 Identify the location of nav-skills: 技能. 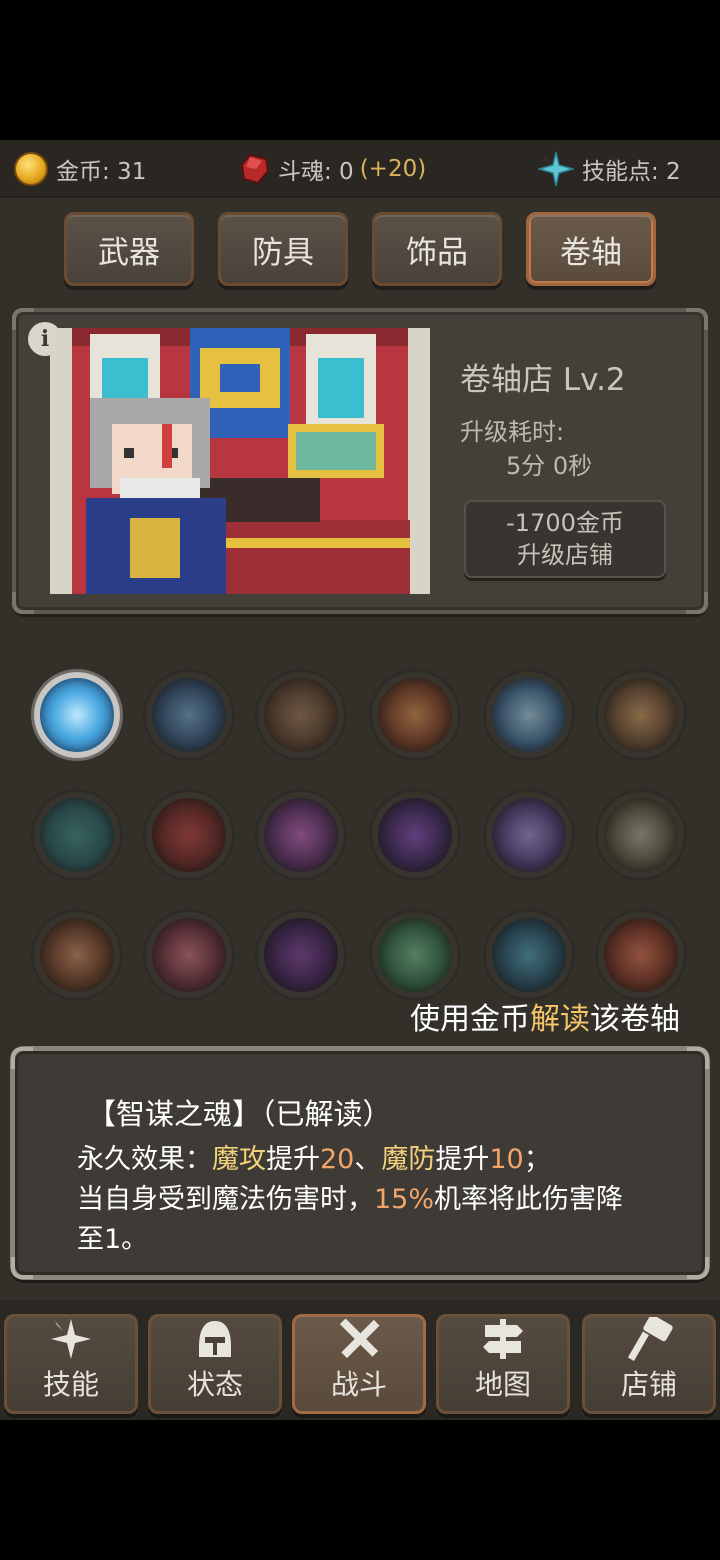
(71, 1364).